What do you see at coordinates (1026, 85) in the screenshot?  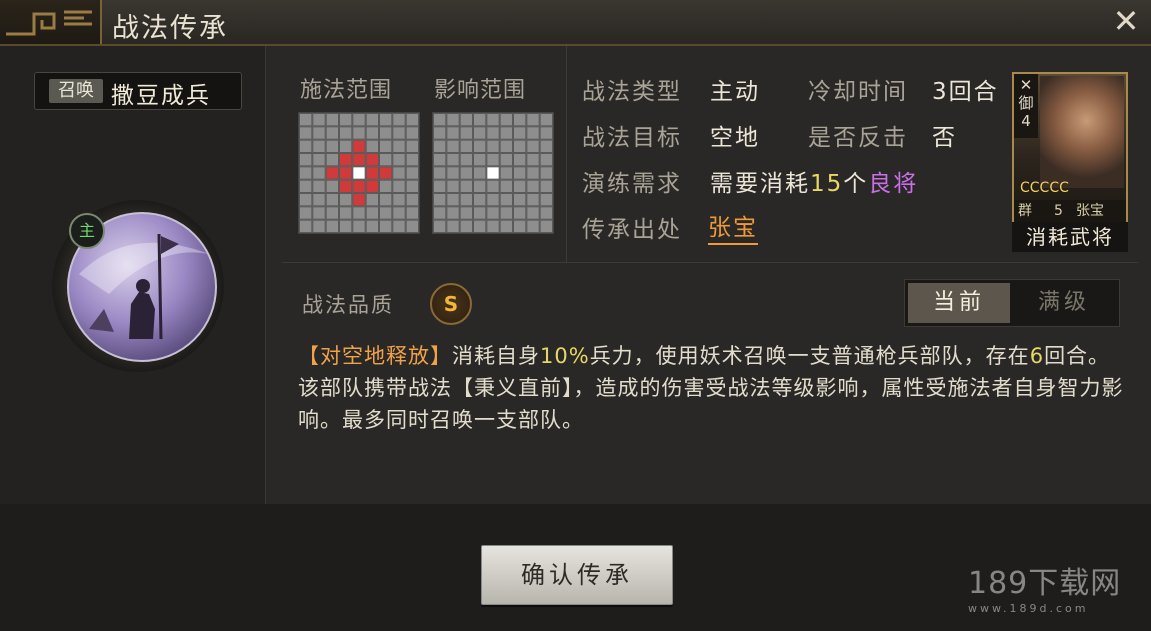 I see `faction-icon: ✕` at bounding box center [1026, 85].